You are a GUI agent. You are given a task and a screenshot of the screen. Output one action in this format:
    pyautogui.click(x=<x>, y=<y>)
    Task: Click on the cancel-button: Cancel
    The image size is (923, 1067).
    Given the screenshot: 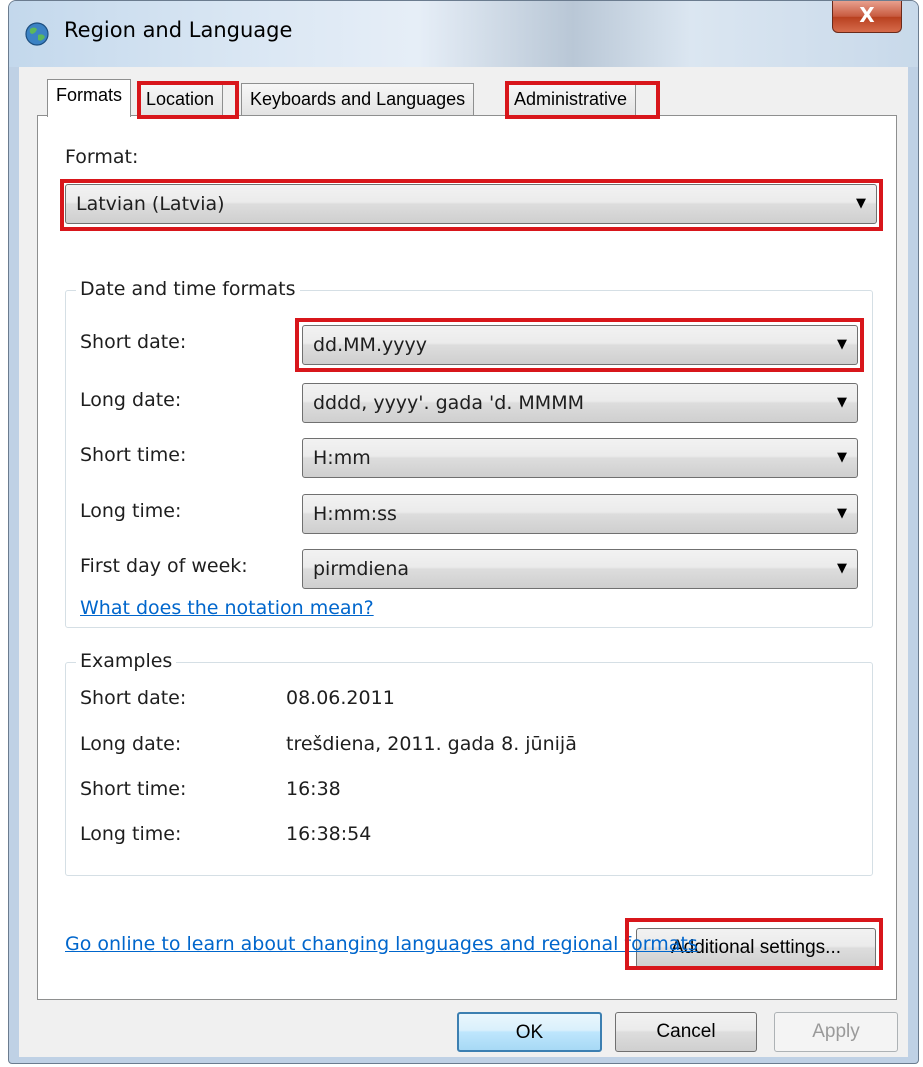 What is the action you would take?
    pyautogui.click(x=686, y=1032)
    